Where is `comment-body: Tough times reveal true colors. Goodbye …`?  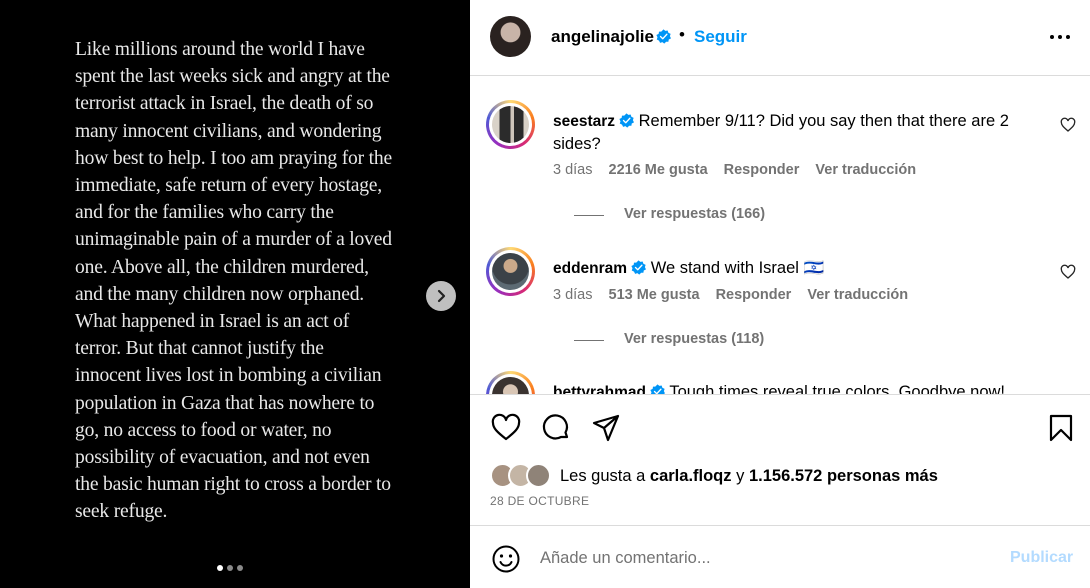 comment-body: Tough times reveal true colors. Goodbye … is located at coordinates (837, 388).